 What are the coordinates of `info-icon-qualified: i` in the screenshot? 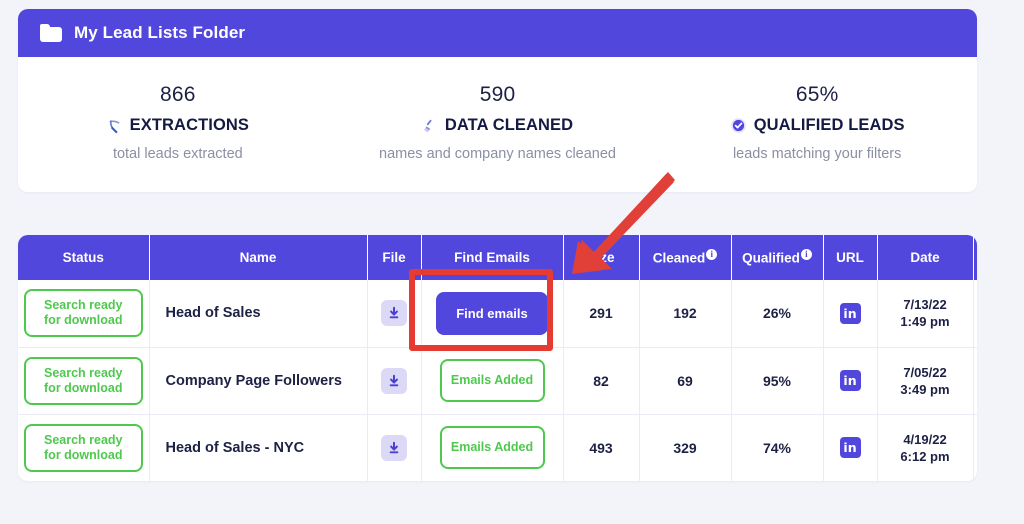 It's located at (806, 255).